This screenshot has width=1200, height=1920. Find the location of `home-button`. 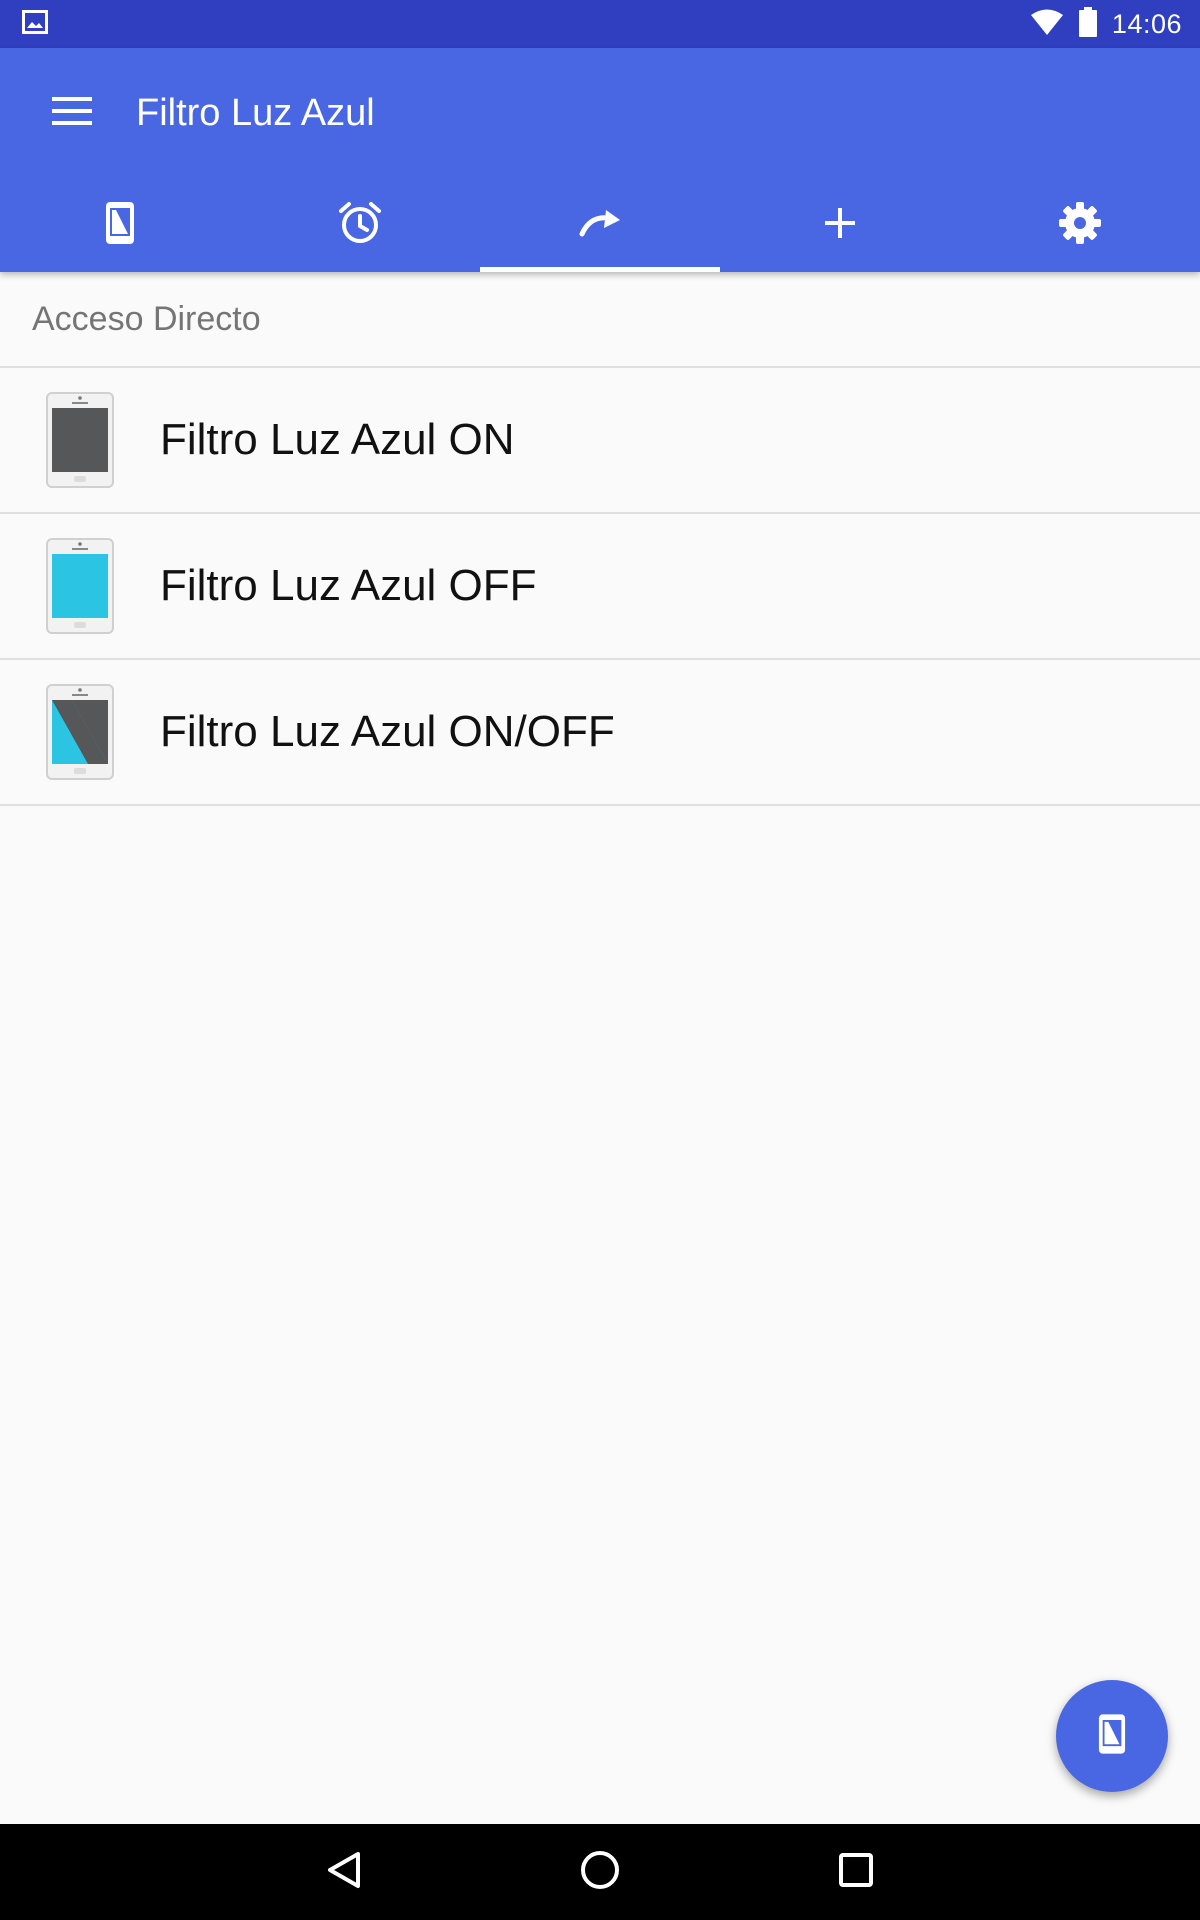

home-button is located at coordinates (600, 1872).